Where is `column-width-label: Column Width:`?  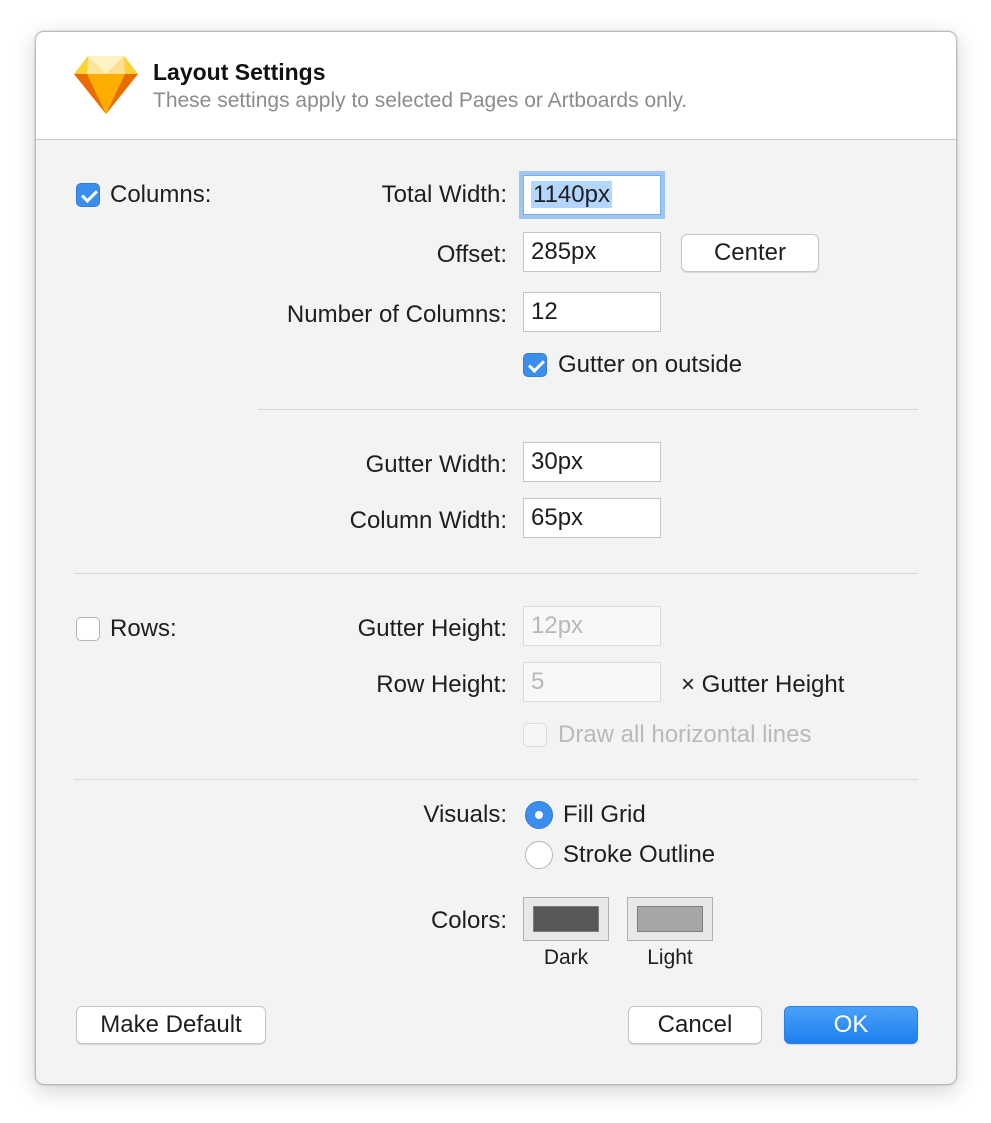
column-width-label: Column Width: is located at coordinates (428, 520).